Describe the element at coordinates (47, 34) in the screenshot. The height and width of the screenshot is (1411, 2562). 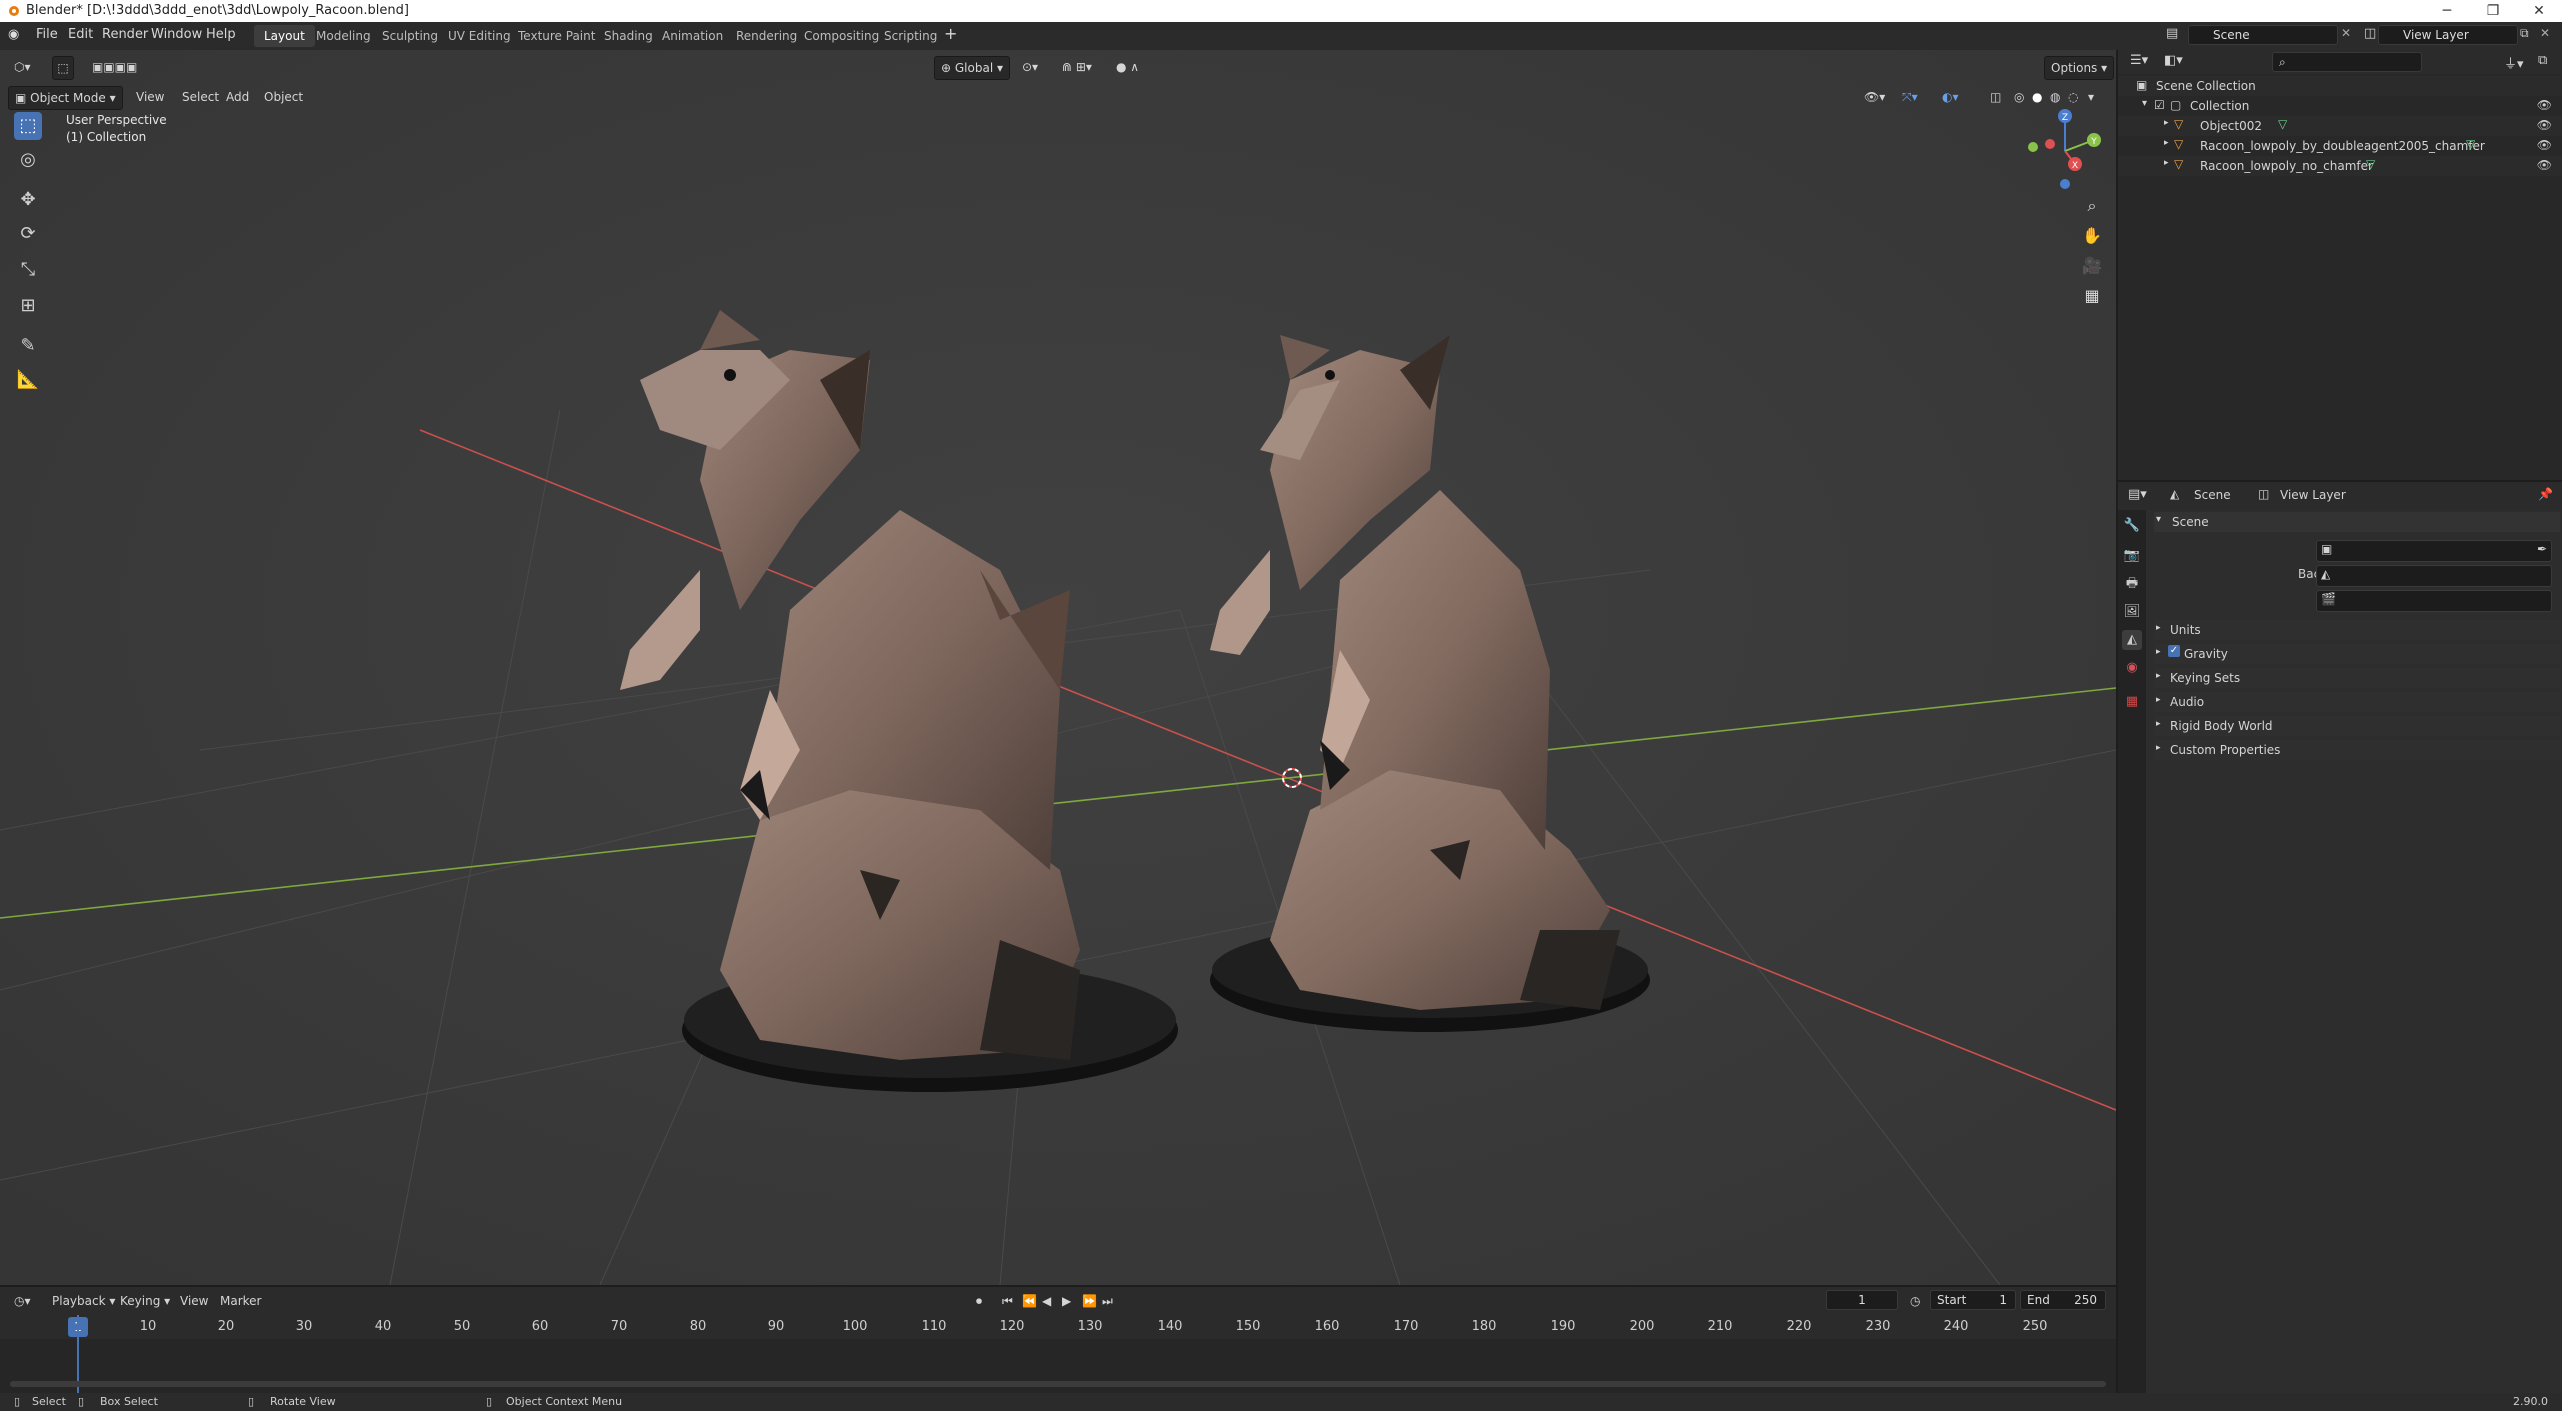
I see `menu-file: File` at that location.